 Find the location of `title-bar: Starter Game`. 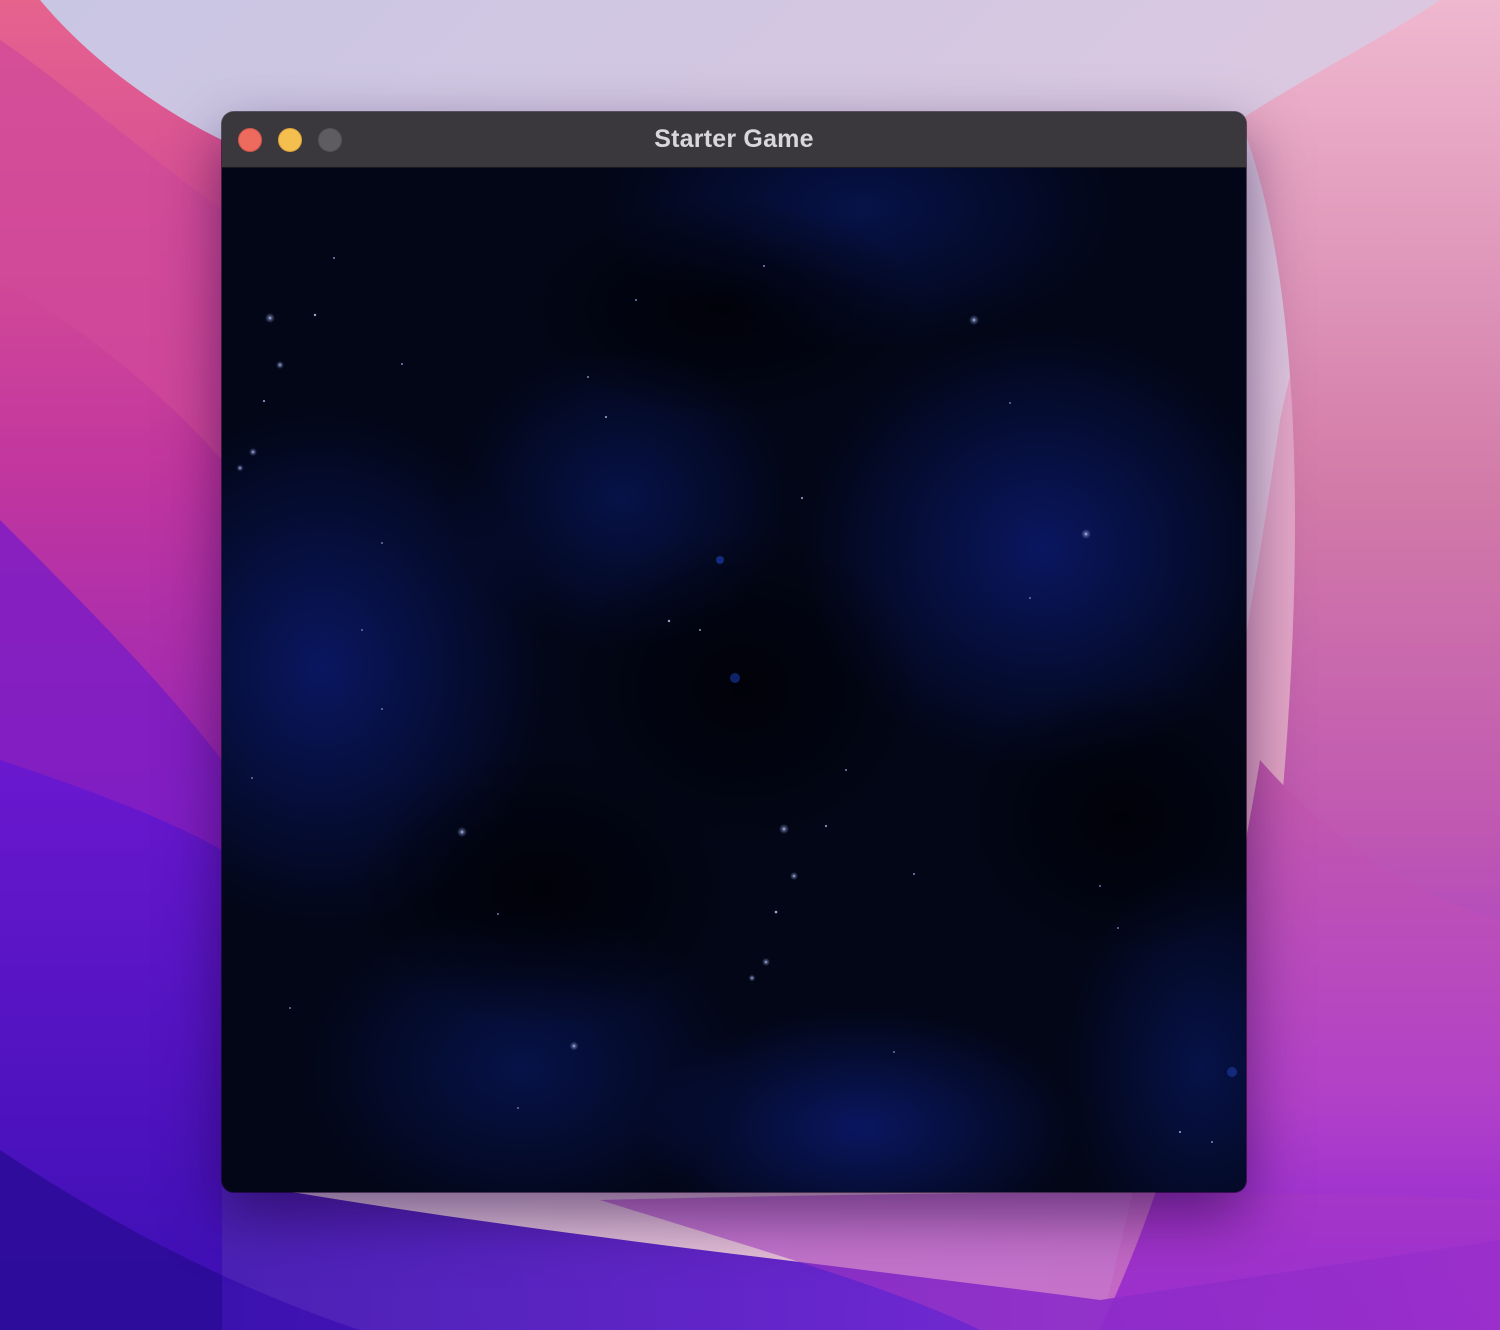

title-bar: Starter Game is located at coordinates (734, 140).